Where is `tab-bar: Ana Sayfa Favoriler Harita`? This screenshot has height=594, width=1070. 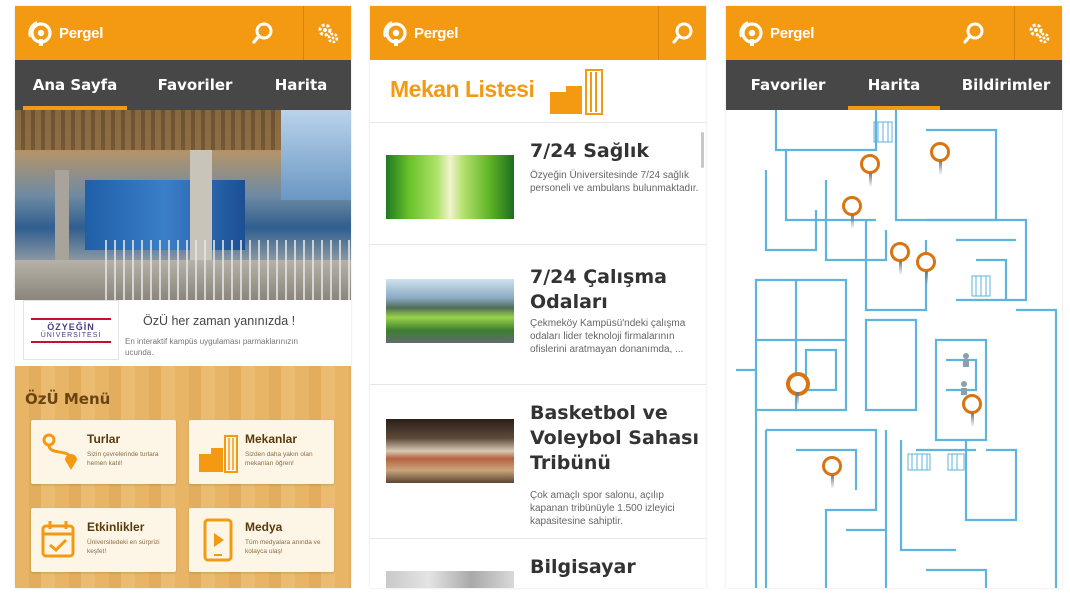
tab-bar: Ana Sayfa Favoriler Harita is located at coordinates (183, 85).